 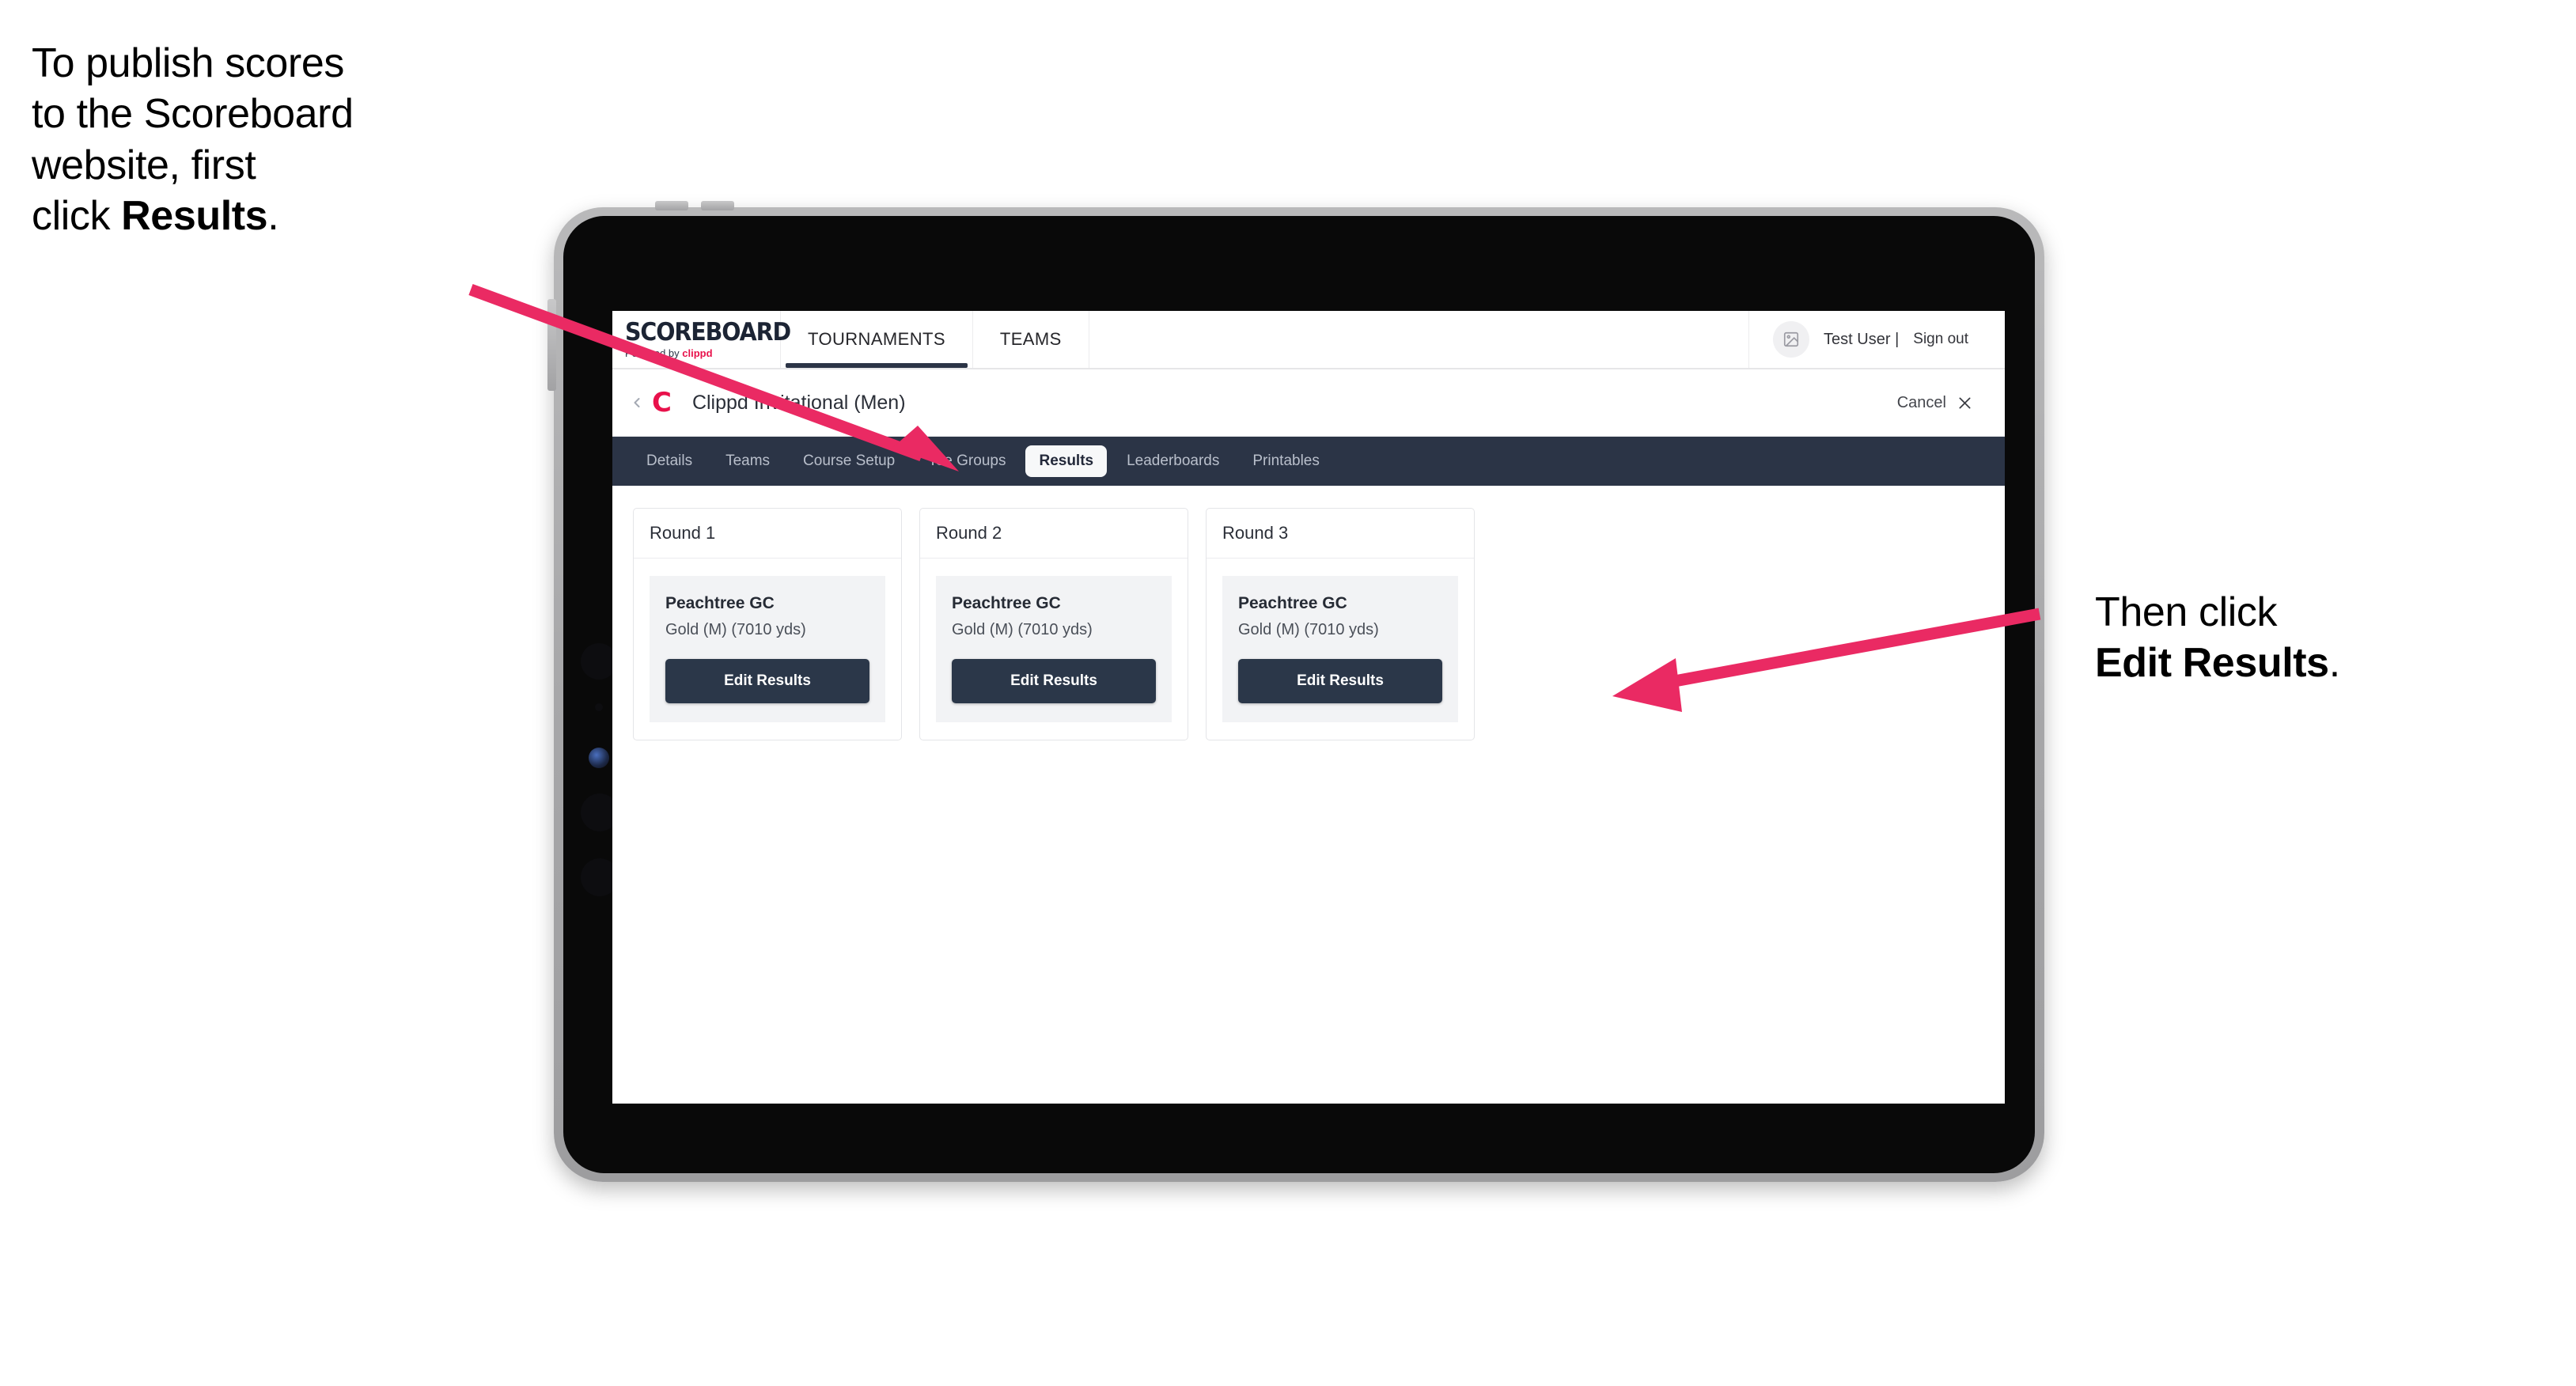 I want to click on avatar, so click(x=1791, y=340).